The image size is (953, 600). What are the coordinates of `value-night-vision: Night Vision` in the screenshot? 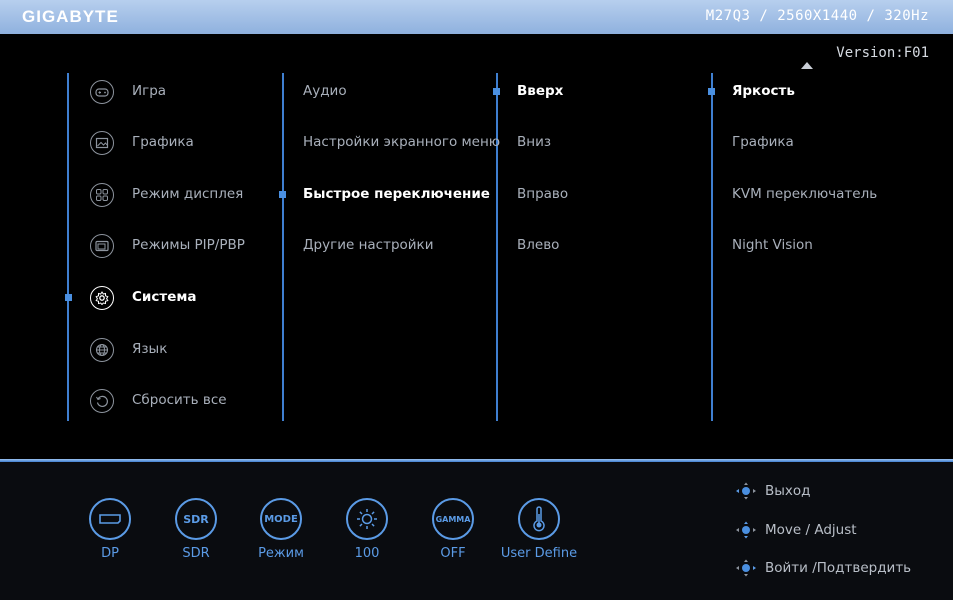 It's located at (772, 245).